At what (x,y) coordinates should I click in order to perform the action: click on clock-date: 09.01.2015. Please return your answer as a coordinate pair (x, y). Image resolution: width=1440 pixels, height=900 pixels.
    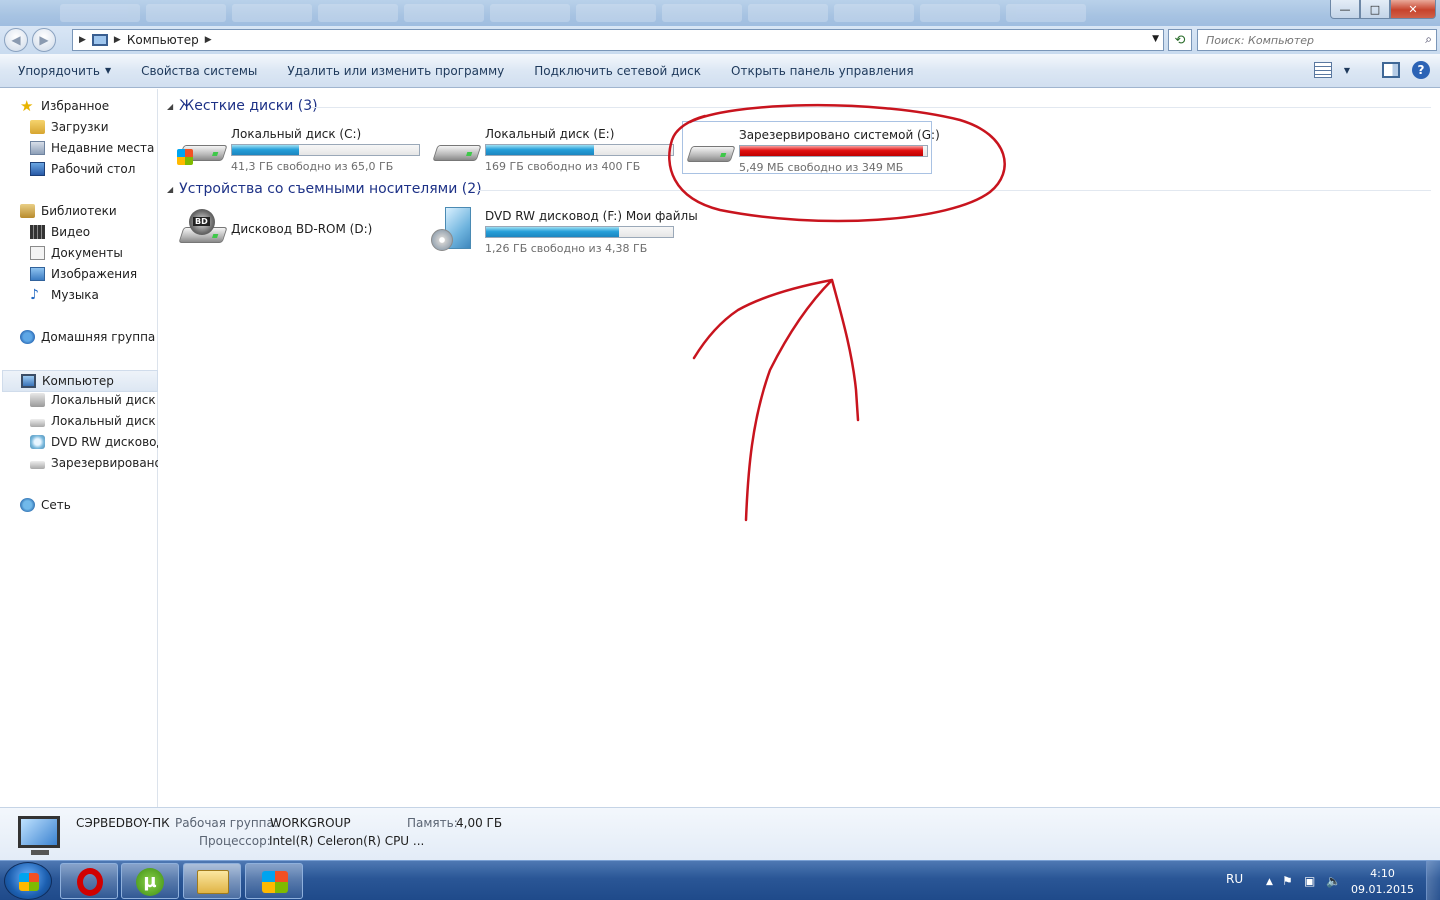
    Looking at the image, I should click on (1382, 889).